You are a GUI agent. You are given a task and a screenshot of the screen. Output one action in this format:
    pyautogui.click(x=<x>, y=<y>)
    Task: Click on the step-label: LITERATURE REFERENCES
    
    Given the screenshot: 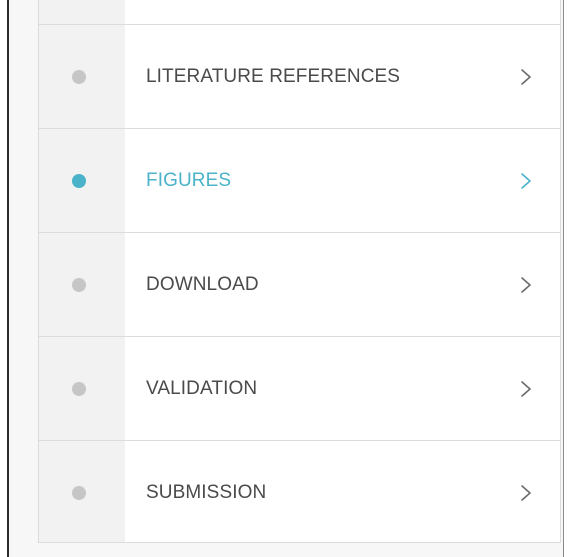 What is the action you would take?
    pyautogui.click(x=273, y=76)
    